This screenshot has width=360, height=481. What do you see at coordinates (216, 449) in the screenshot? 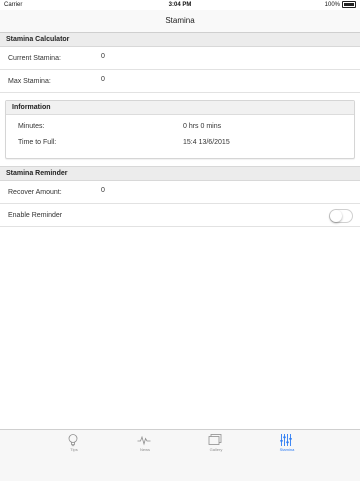
I see `tab-gallery-label: Gallery` at bounding box center [216, 449].